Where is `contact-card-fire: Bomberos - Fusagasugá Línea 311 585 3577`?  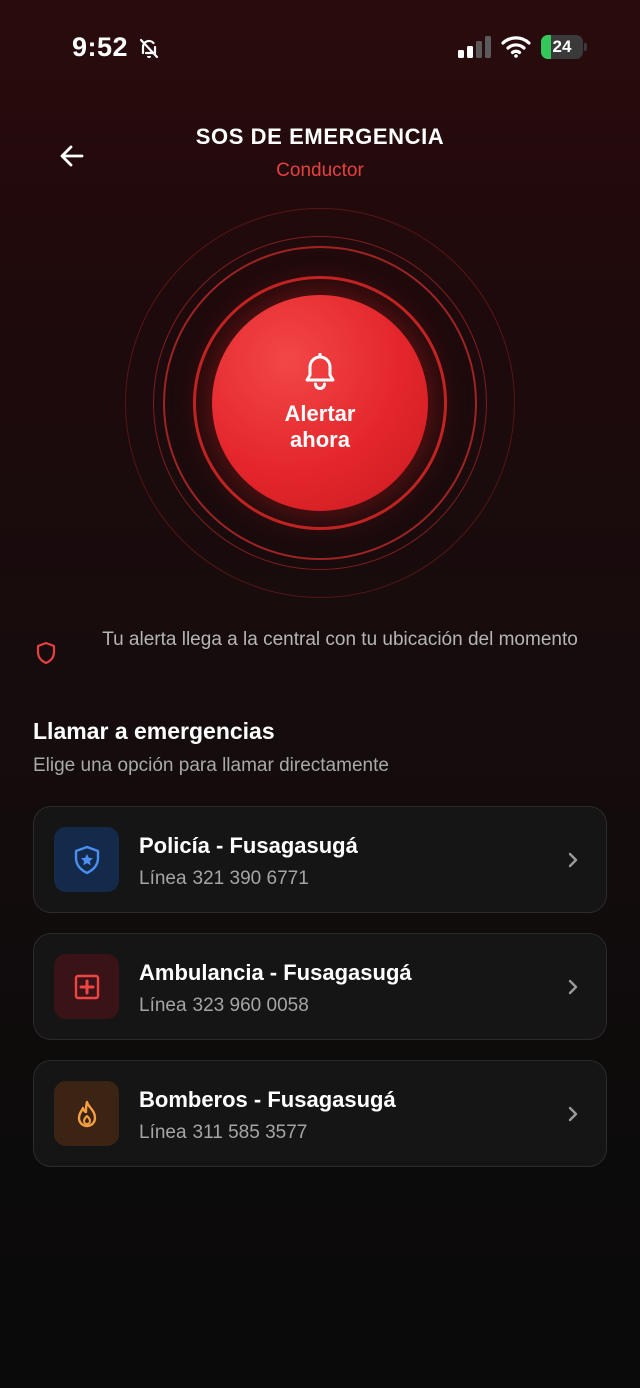
contact-card-fire: Bomberos - Fusagasugá Línea 311 585 3577 is located at coordinates (320, 1113).